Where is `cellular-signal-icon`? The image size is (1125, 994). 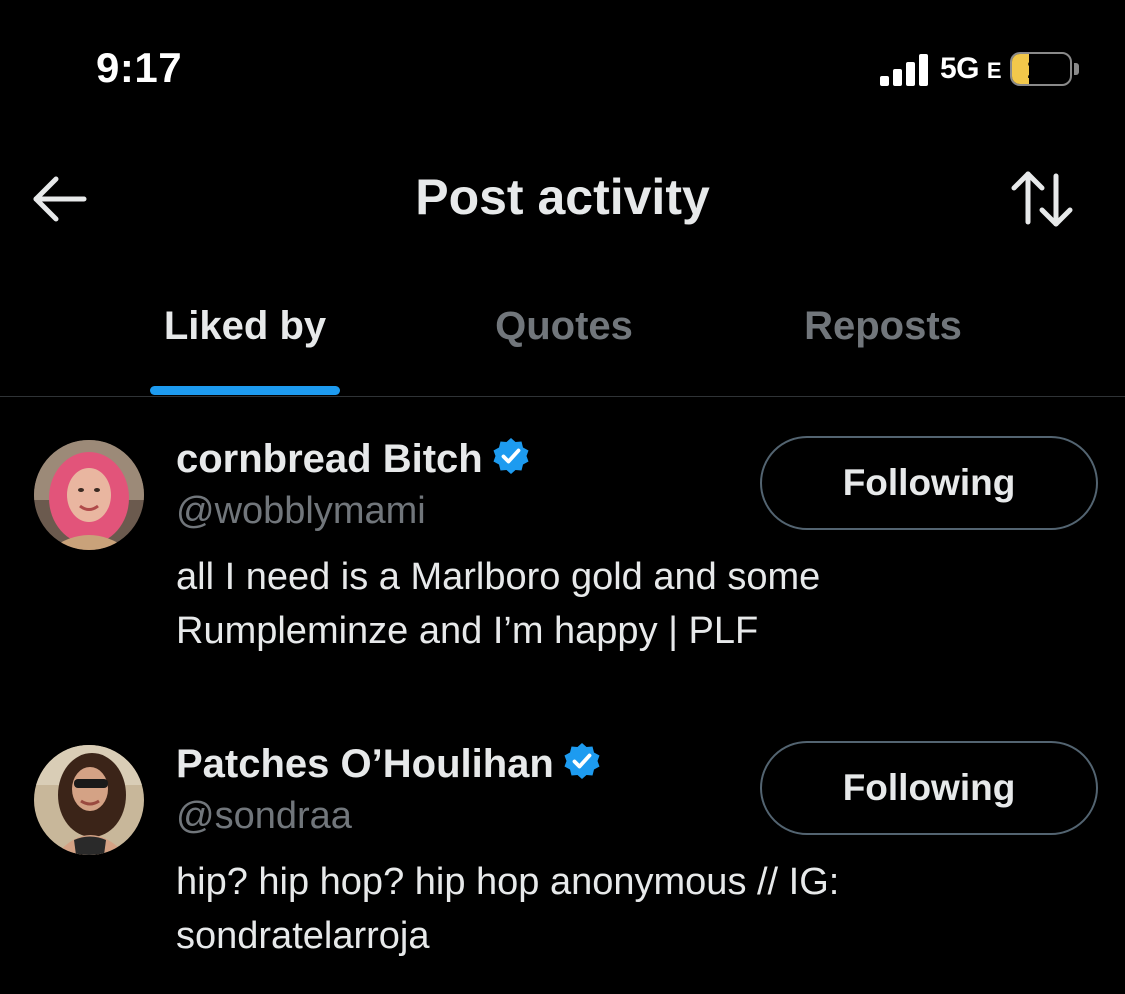 cellular-signal-icon is located at coordinates (904, 70).